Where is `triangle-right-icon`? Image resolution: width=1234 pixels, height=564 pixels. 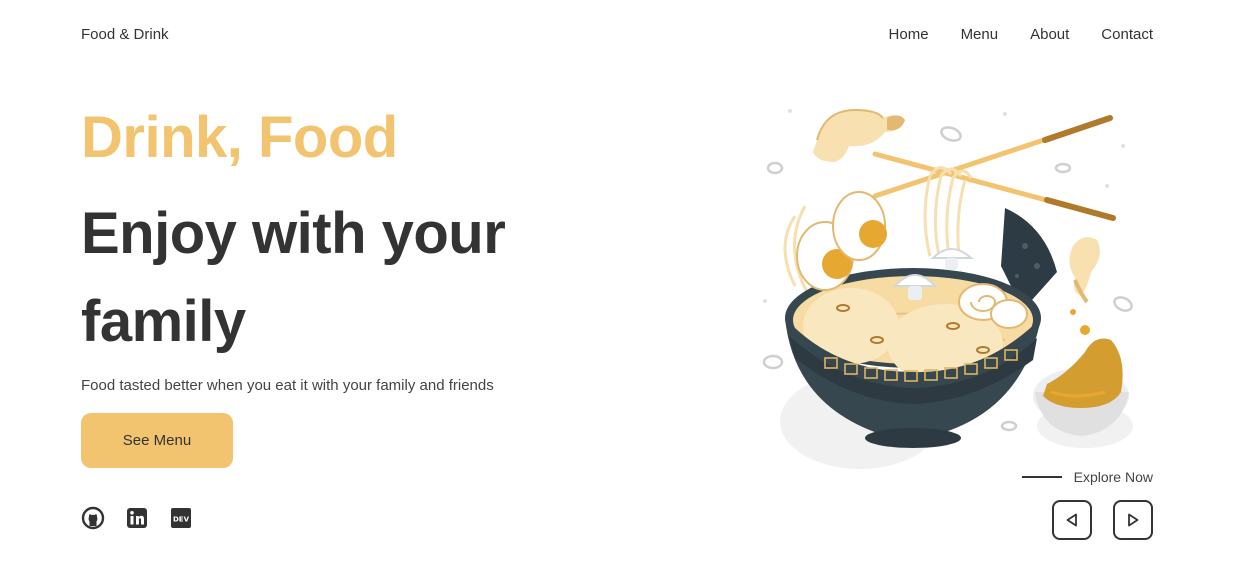 triangle-right-icon is located at coordinates (1133, 520).